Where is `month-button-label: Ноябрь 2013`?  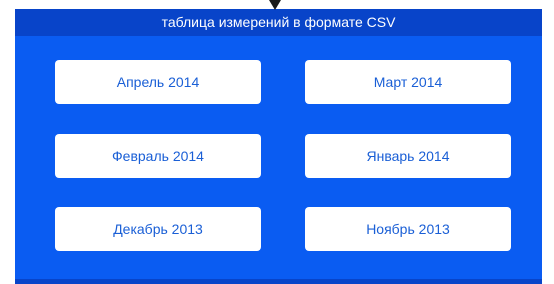 month-button-label: Ноябрь 2013 is located at coordinates (408, 229).